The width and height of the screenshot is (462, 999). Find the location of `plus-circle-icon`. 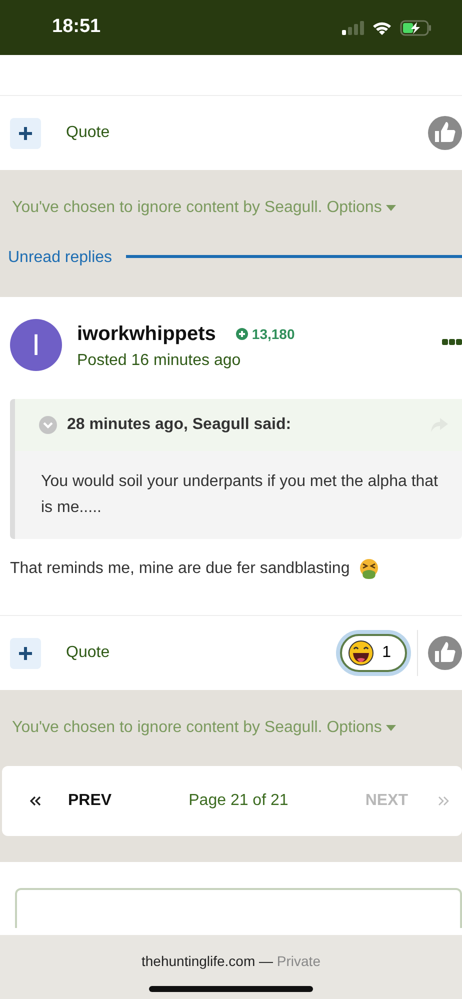

plus-circle-icon is located at coordinates (242, 334).